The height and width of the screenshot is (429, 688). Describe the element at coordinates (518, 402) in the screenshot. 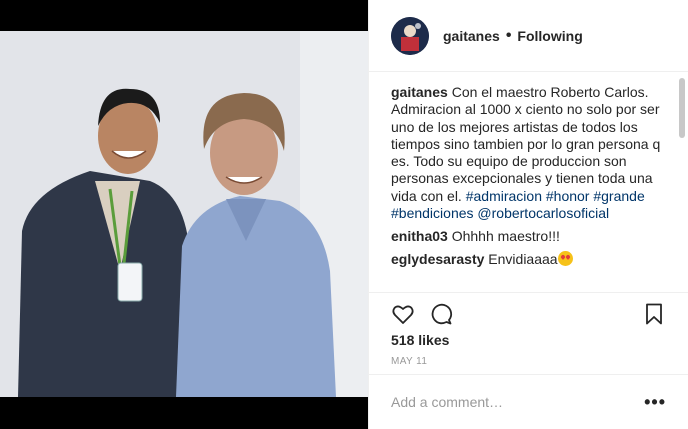

I see `add-comment-input` at that location.